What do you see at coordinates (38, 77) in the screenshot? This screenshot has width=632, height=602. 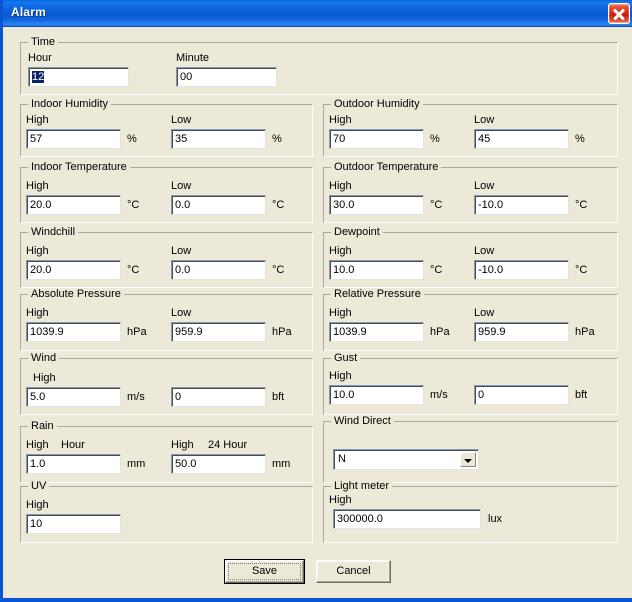 I see `input-time-hour-value: 12` at bounding box center [38, 77].